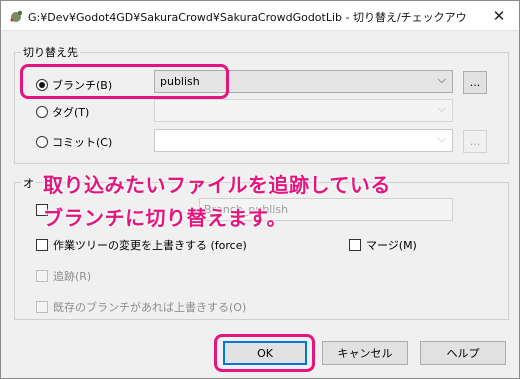 Image resolution: width=520 pixels, height=379 pixels. Describe the element at coordinates (303, 110) in the screenshot. I see `tag-combobox: ⌵` at that location.